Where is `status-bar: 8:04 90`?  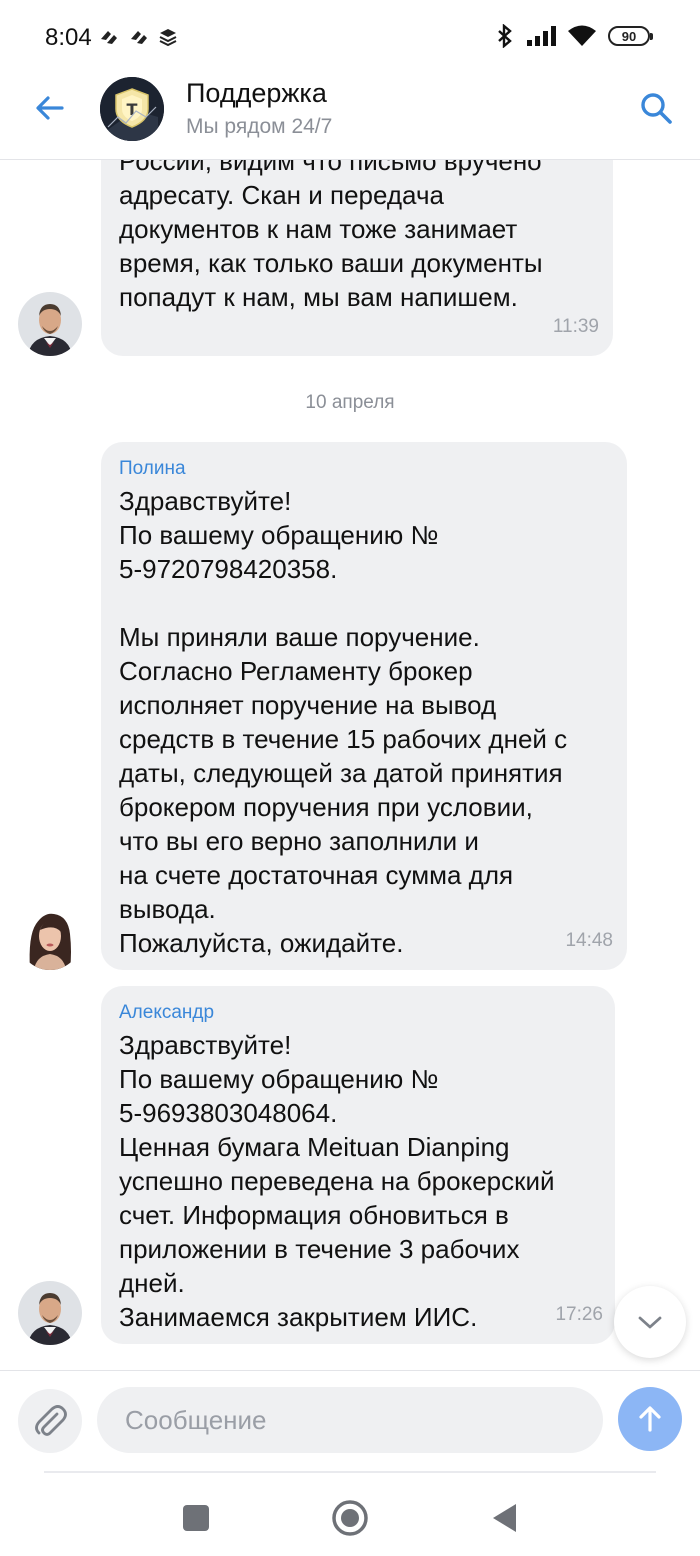
status-bar: 8:04 90 is located at coordinates (350, 36).